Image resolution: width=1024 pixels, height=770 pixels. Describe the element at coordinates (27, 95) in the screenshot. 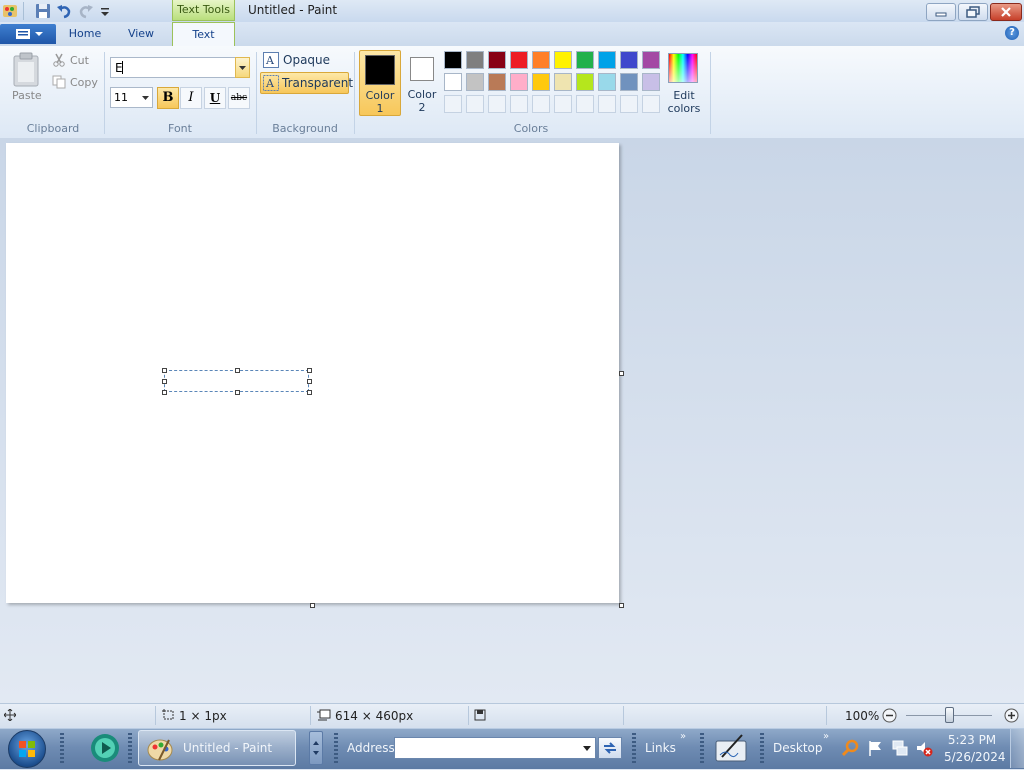

I see `paste-button: Paste` at that location.